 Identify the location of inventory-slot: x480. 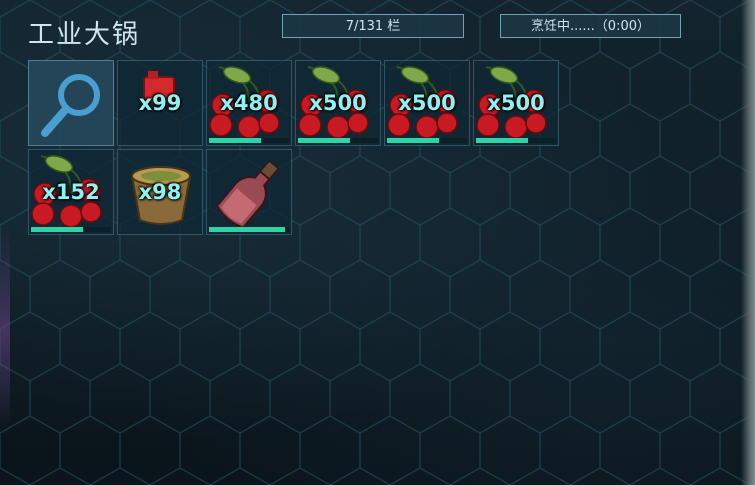
(249, 103).